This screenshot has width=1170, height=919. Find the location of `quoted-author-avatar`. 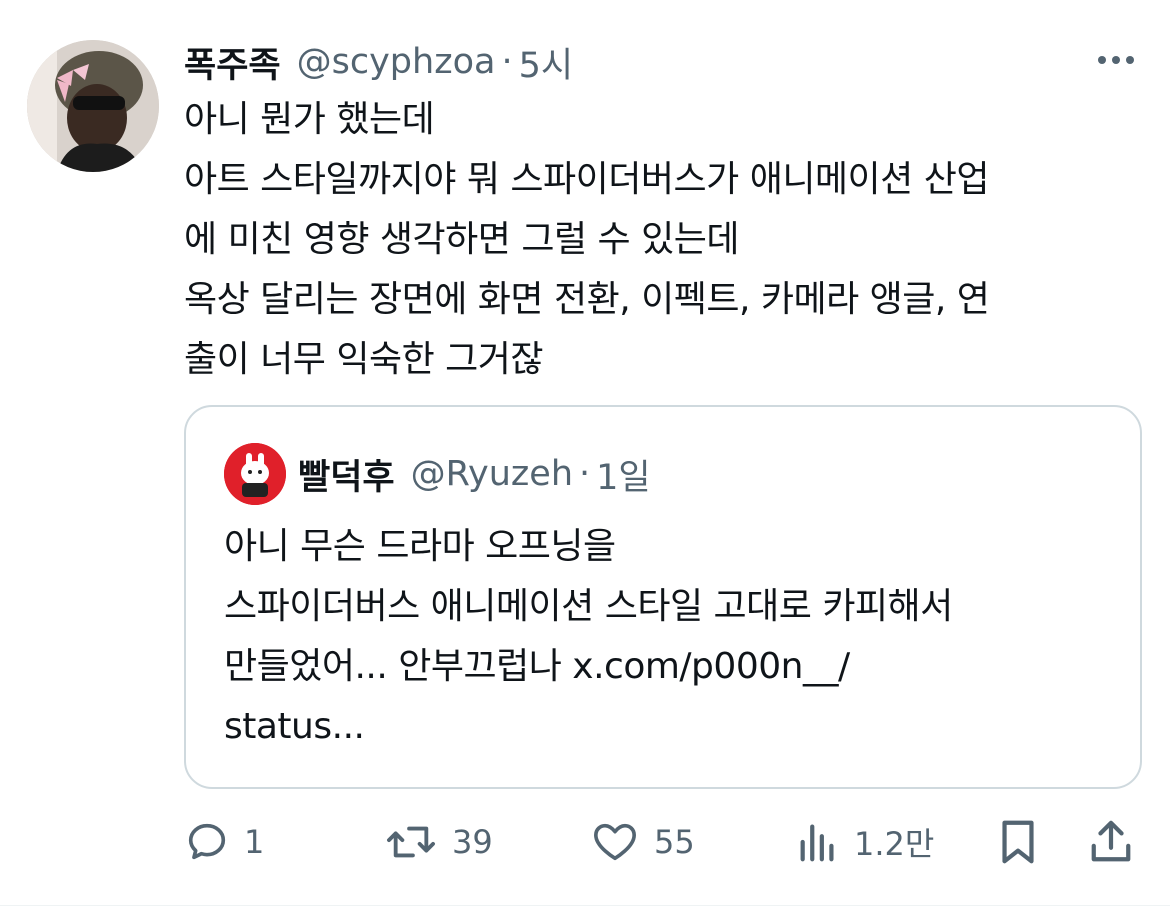

quoted-author-avatar is located at coordinates (255, 474).